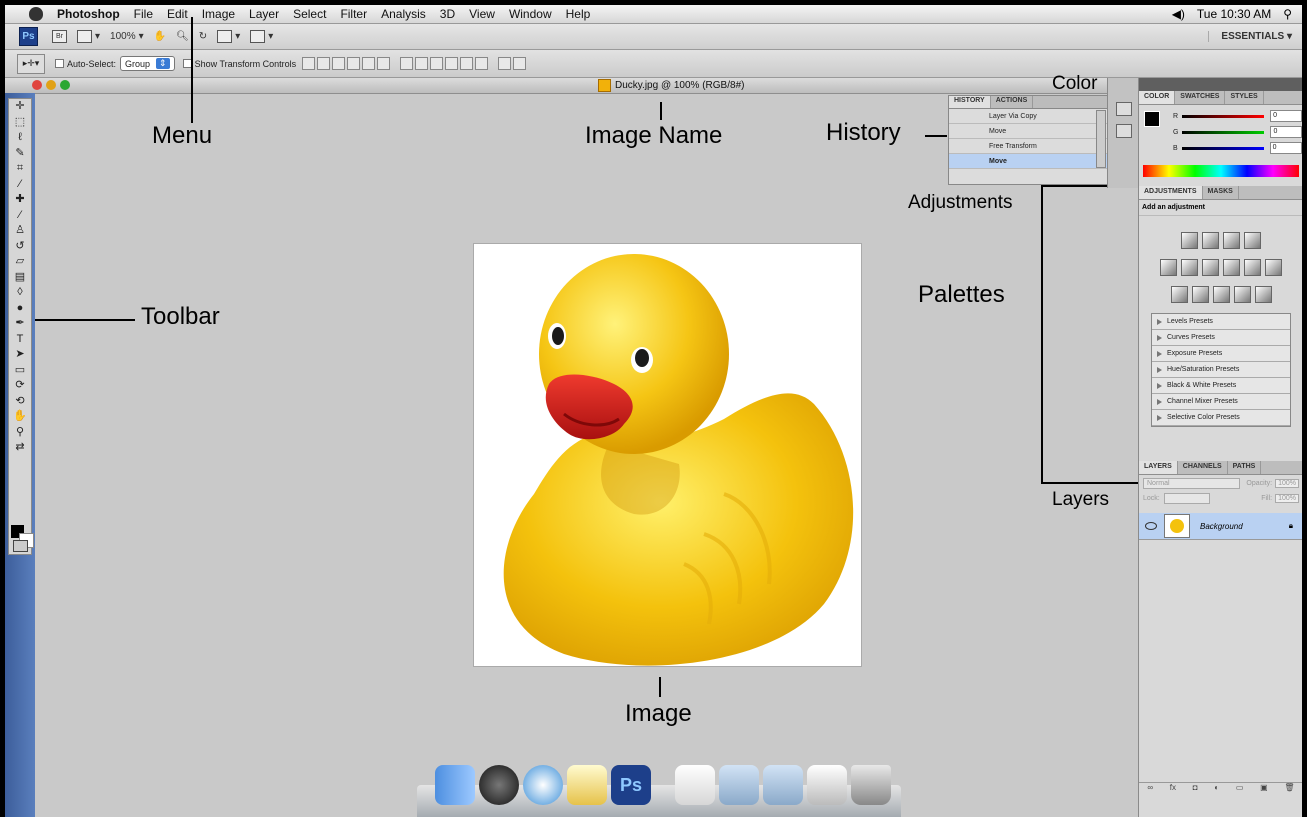  Describe the element at coordinates (1173, 790) in the screenshot. I see `layer-style-icon: fx` at that location.